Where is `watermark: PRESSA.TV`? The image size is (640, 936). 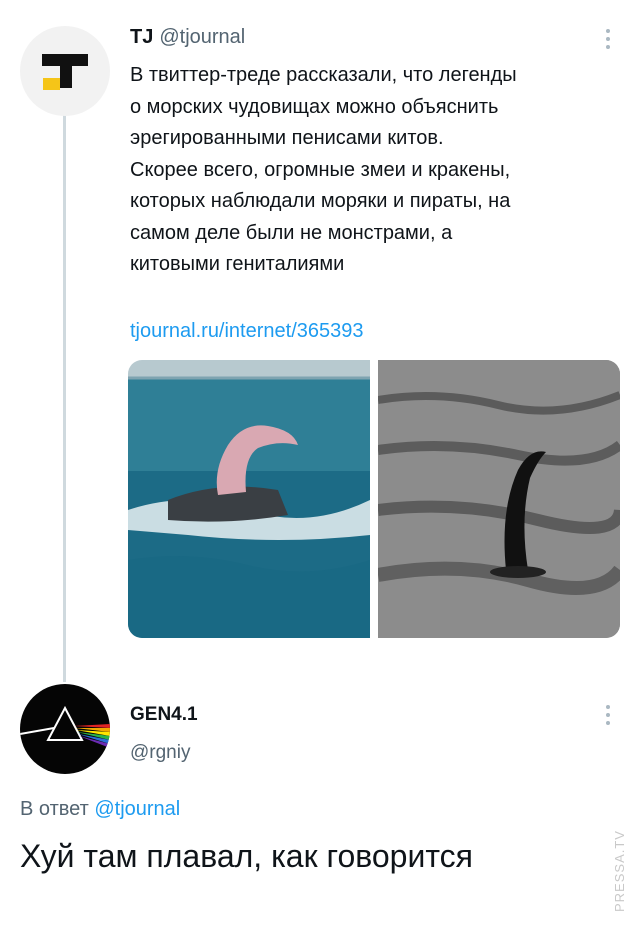
watermark: PRESSA.TV is located at coordinates (619, 871).